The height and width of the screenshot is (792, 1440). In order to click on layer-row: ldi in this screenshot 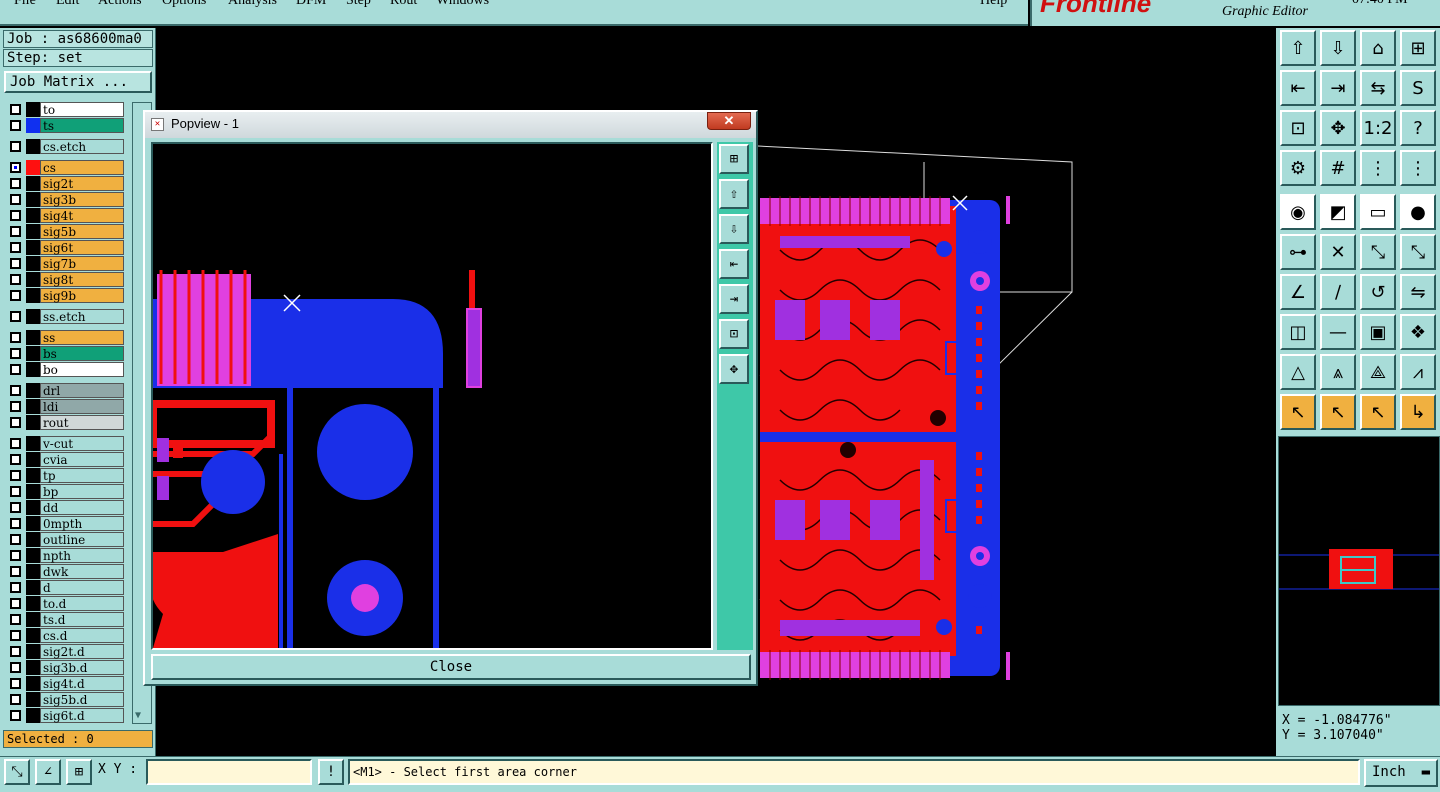, I will do `click(66, 406)`.